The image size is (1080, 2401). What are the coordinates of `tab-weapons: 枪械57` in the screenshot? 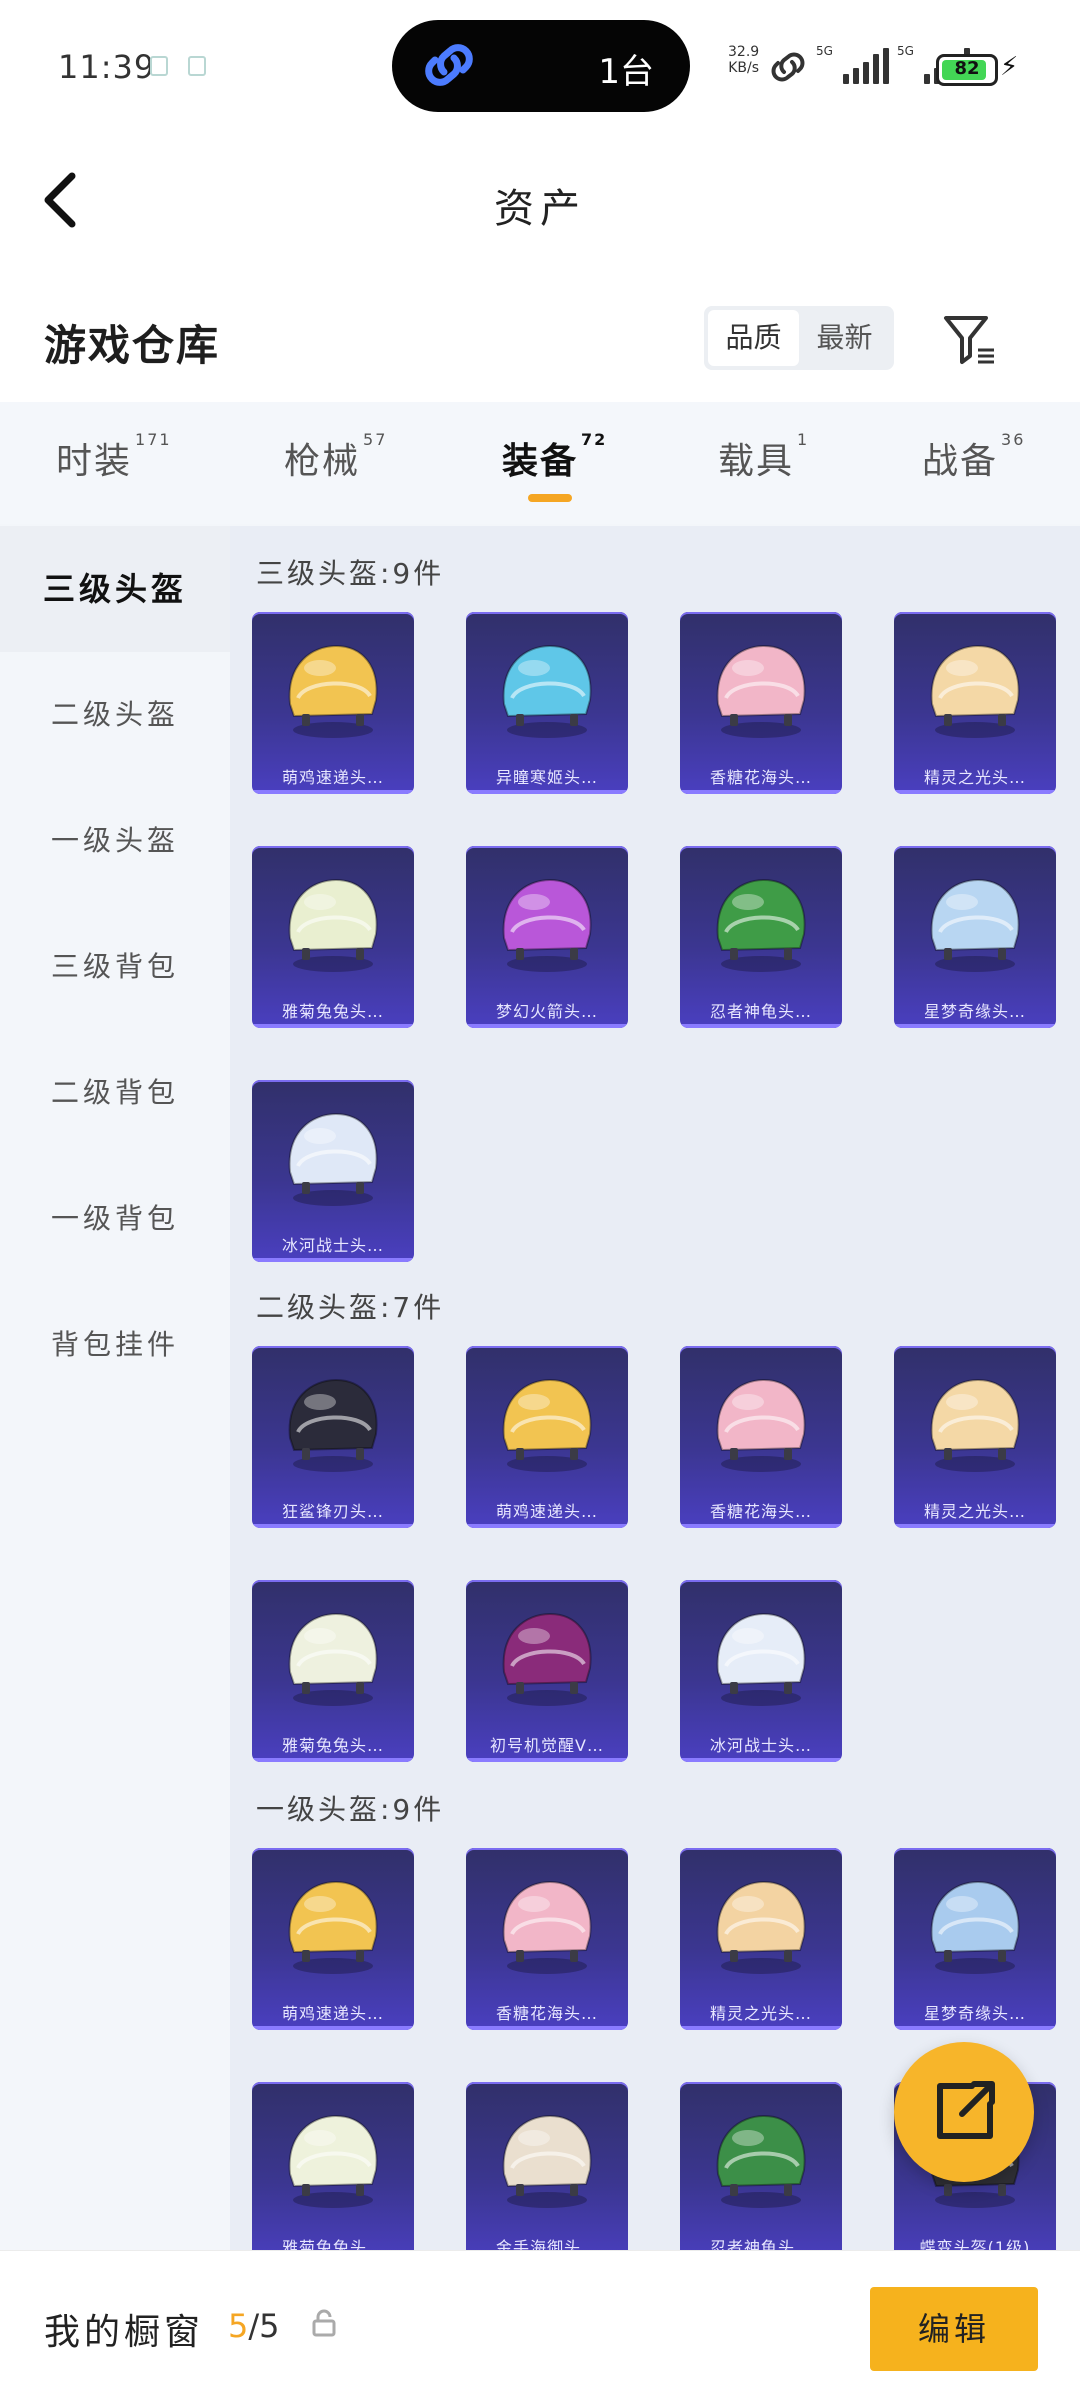 It's located at (335, 457).